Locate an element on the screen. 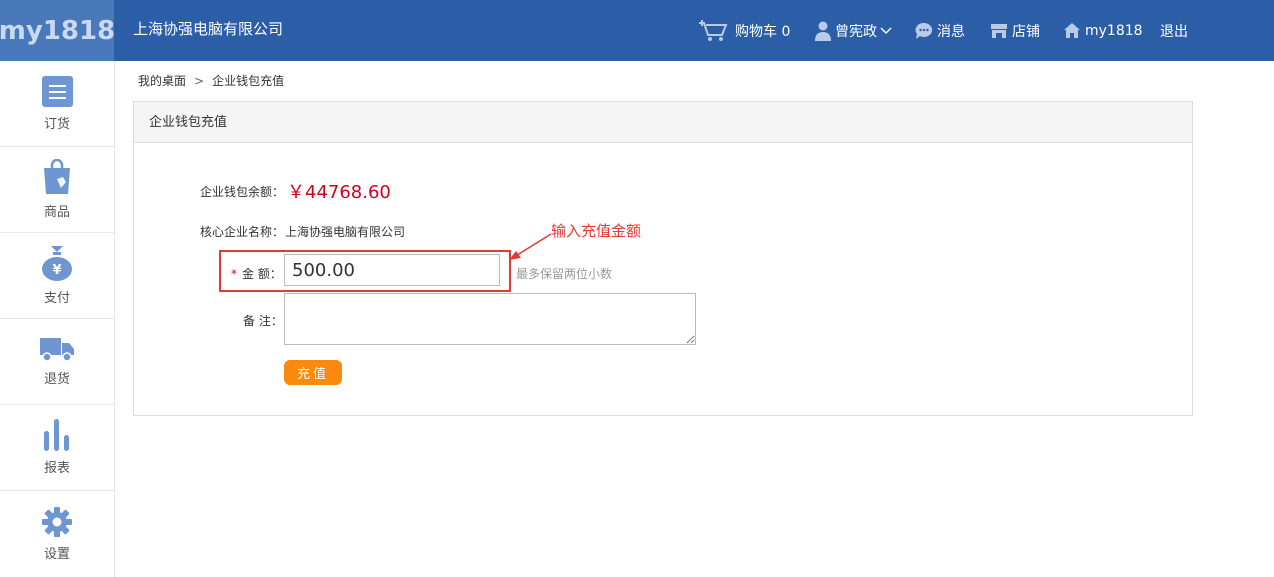  truck-icon is located at coordinates (57, 350).